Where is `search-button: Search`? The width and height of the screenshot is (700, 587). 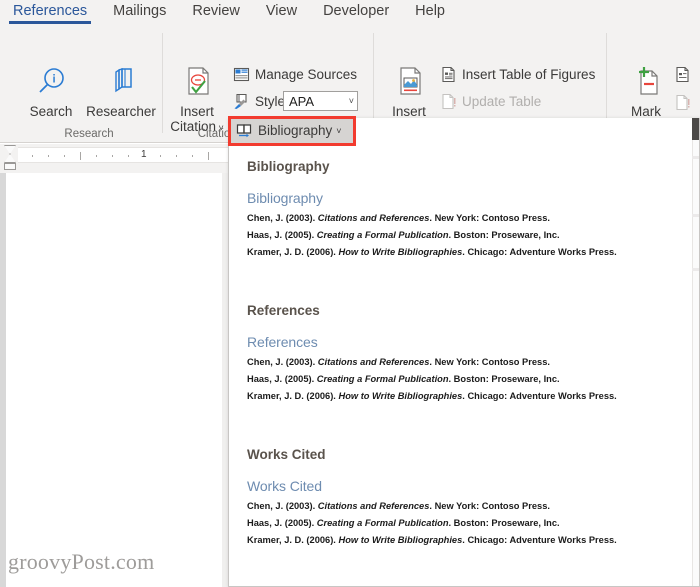
search-button: Search is located at coordinates (51, 89).